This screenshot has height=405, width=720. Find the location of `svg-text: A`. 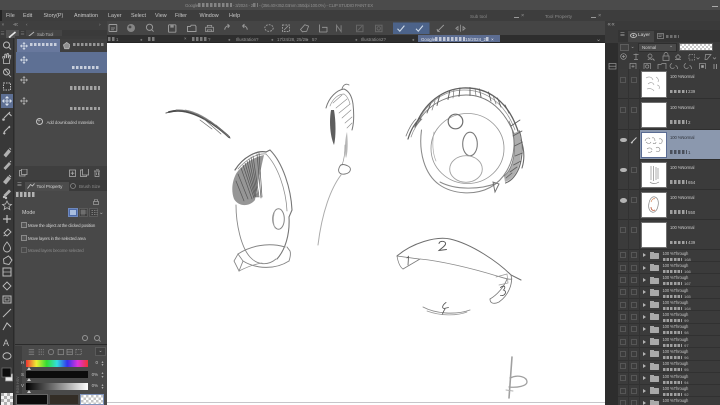

svg-text: A is located at coordinates (6, 343).